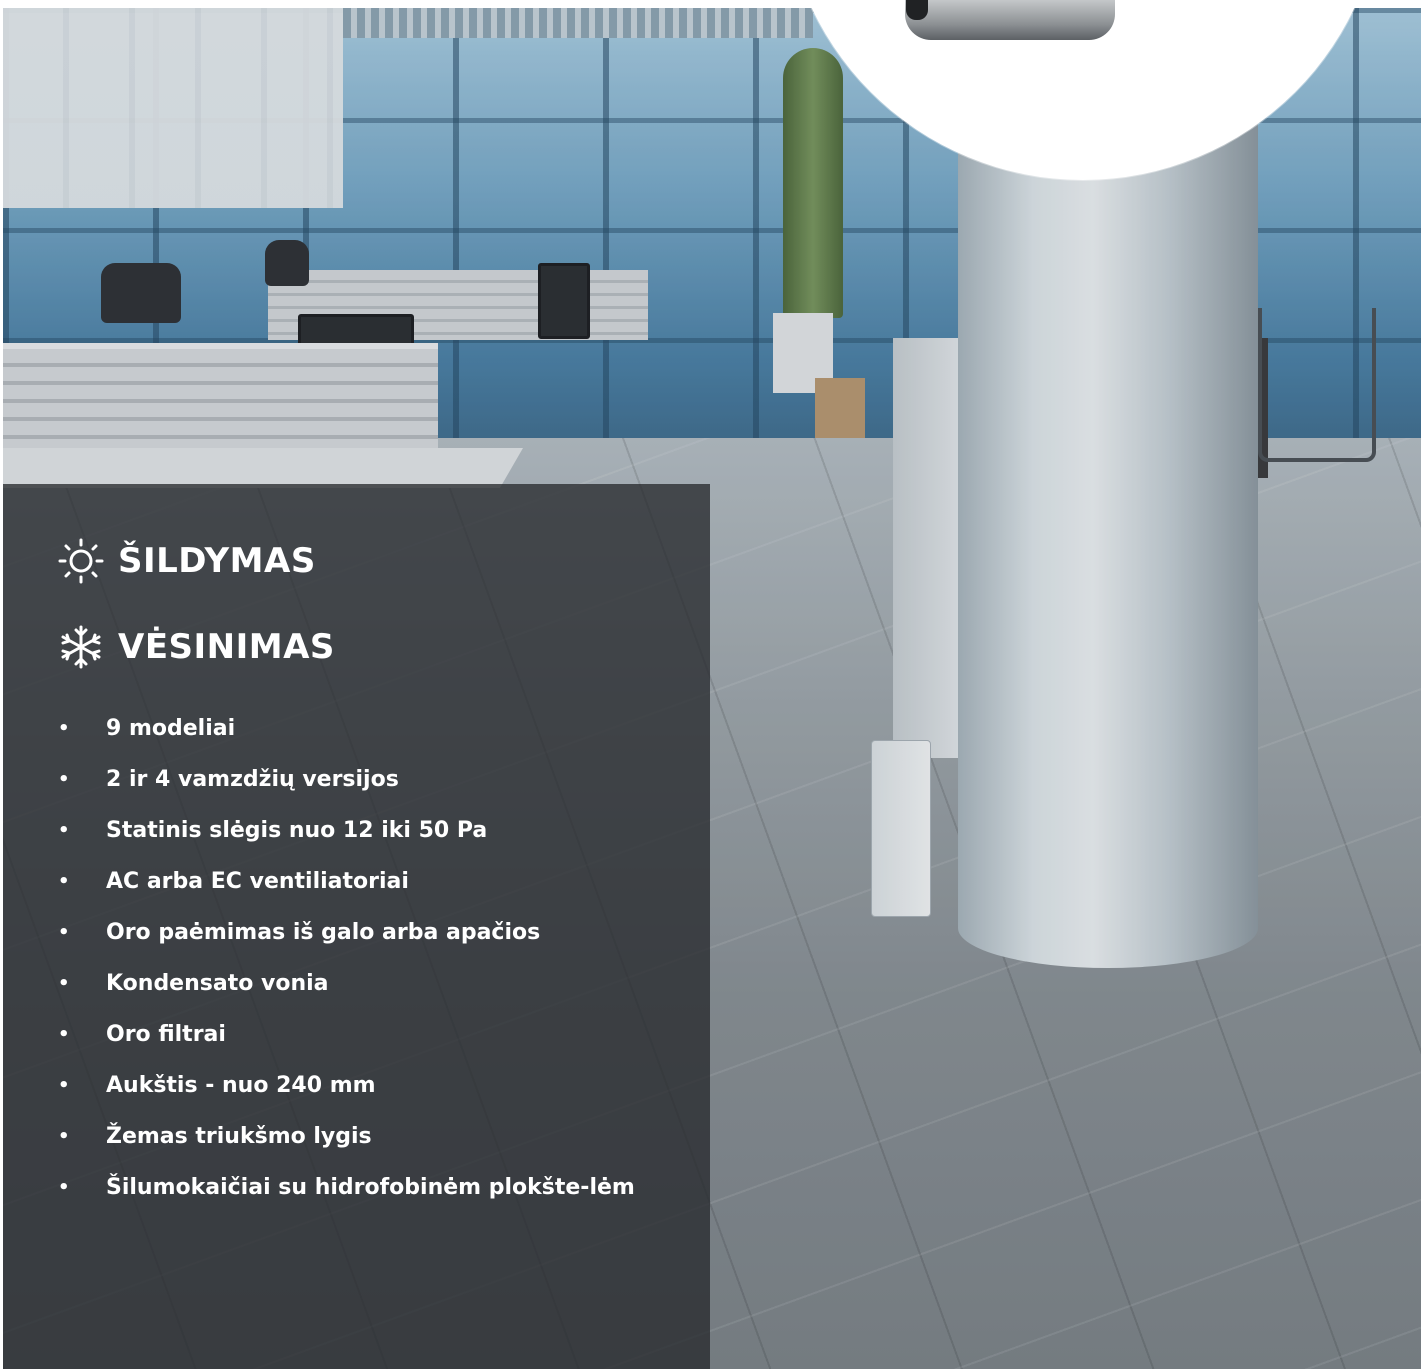  I want to click on list-item: • Oro filtrai, so click(353, 1035).